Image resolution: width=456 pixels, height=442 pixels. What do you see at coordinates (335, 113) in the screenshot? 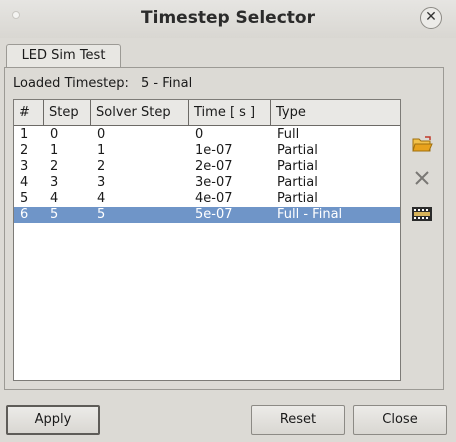
I see `column-header-type: Type` at bounding box center [335, 113].